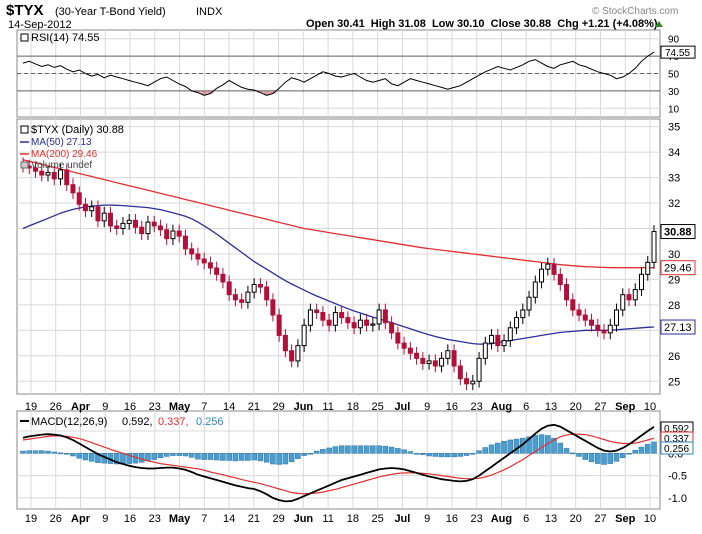 This screenshot has width=702, height=534. I want to click on x-tick-label: Jun, so click(304, 519).